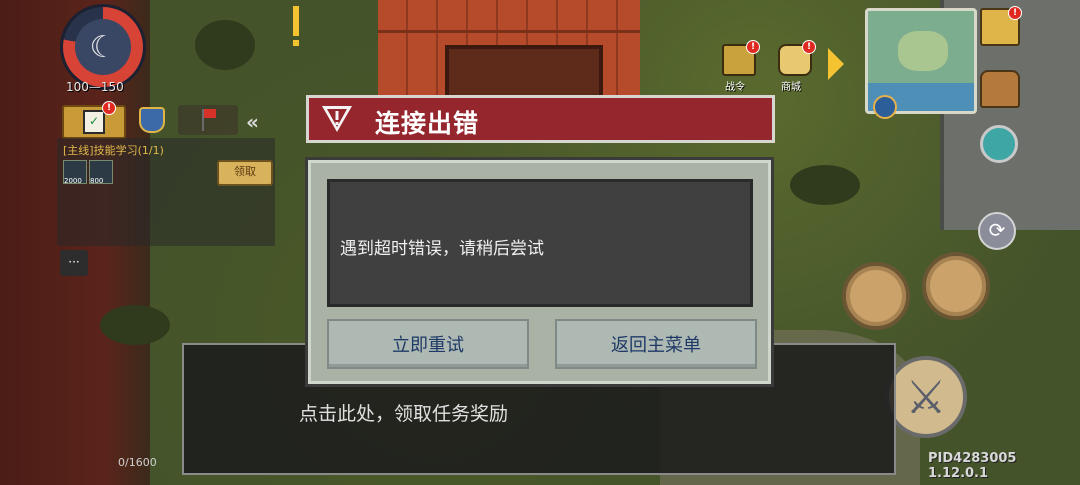 The height and width of the screenshot is (485, 1080). What do you see at coordinates (923, 51) in the screenshot?
I see `minimap-land` at bounding box center [923, 51].